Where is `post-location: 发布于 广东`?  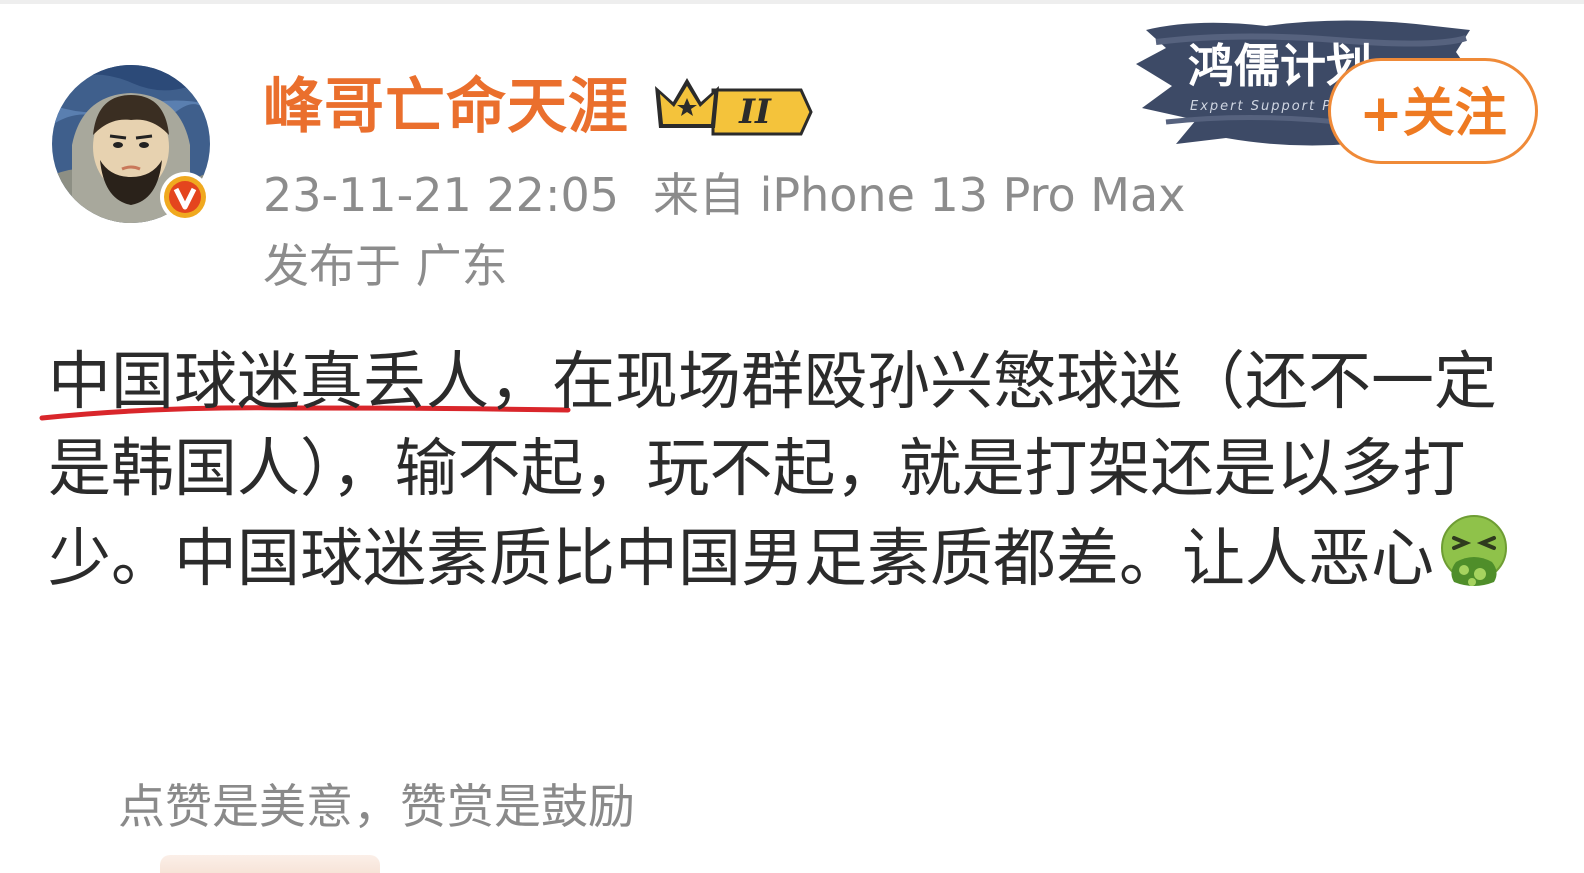
post-location: 发布于 广东 is located at coordinates (385, 266).